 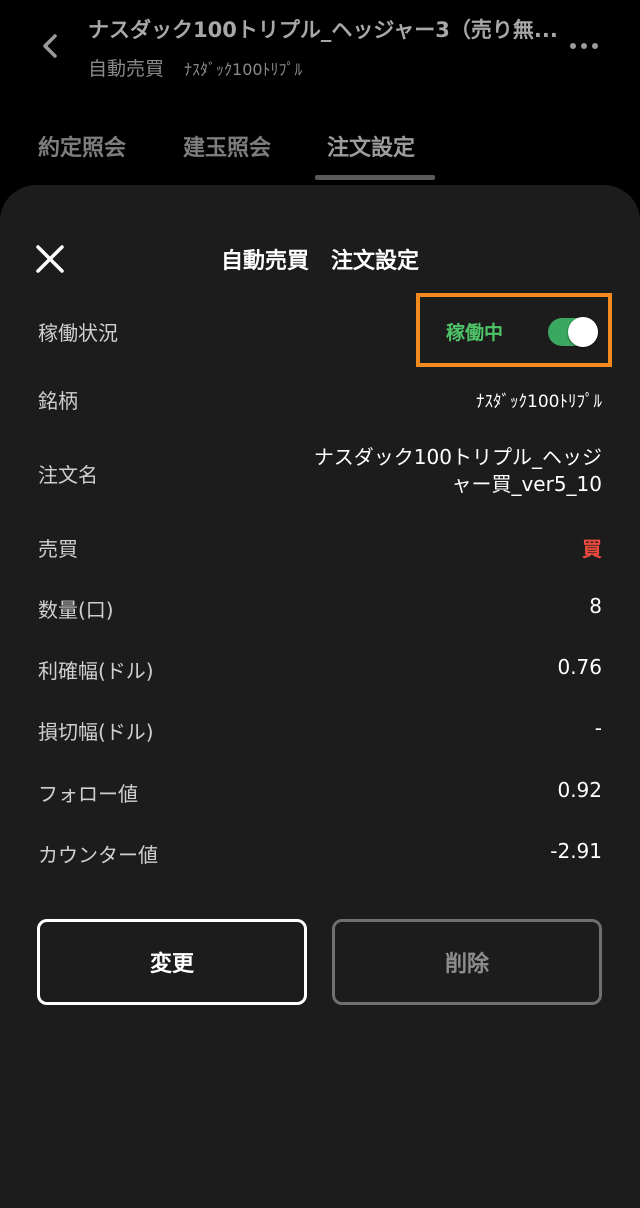 What do you see at coordinates (598, 728) in the screenshot?
I see `stop-loss-value: -` at bounding box center [598, 728].